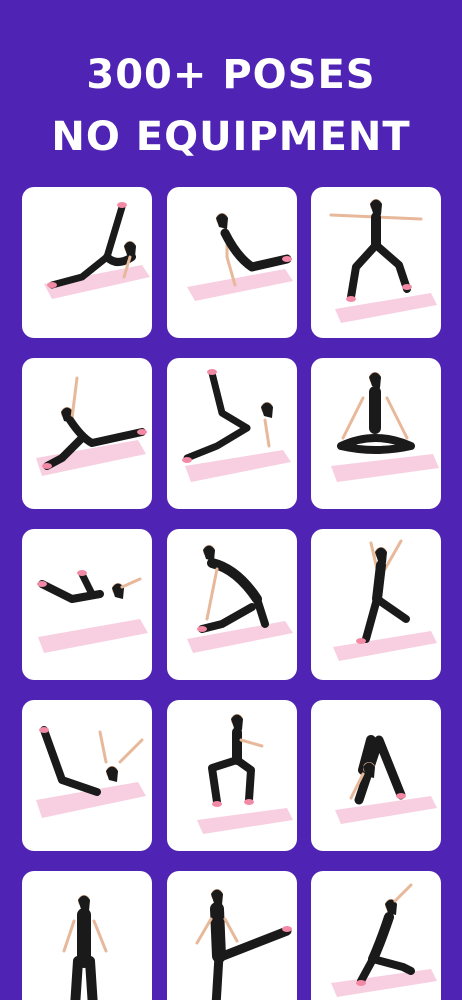 The width and height of the screenshot is (462, 1000). I want to click on low-lunge-reach-pose-icon, so click(384, 940).